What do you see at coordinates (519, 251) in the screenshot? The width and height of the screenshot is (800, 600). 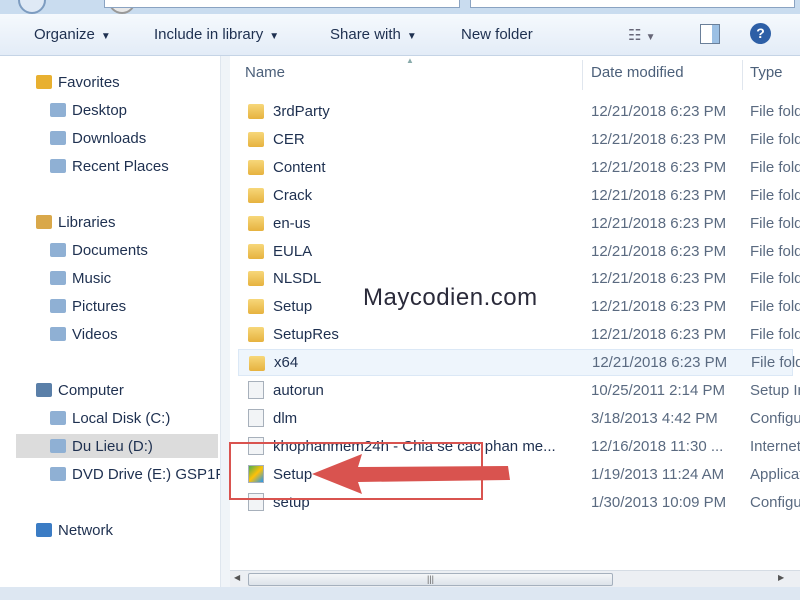 I see `file-row: EULA 12/21/2018 6:23 PM File folder` at bounding box center [519, 251].